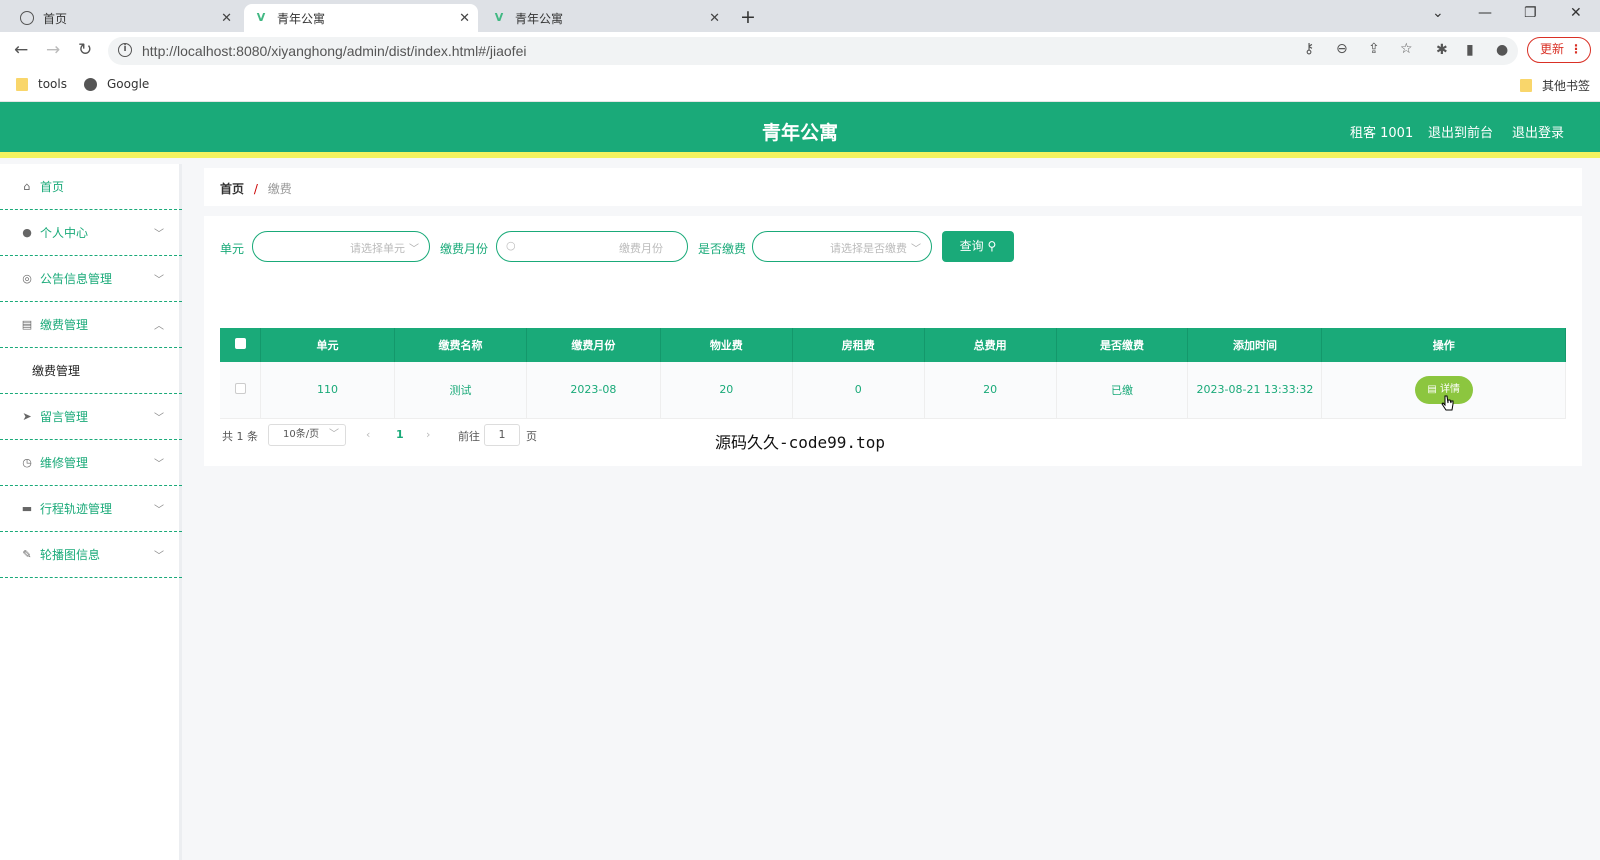  I want to click on browser-tab-third: V 青年公寓 ✕, so click(605, 18).